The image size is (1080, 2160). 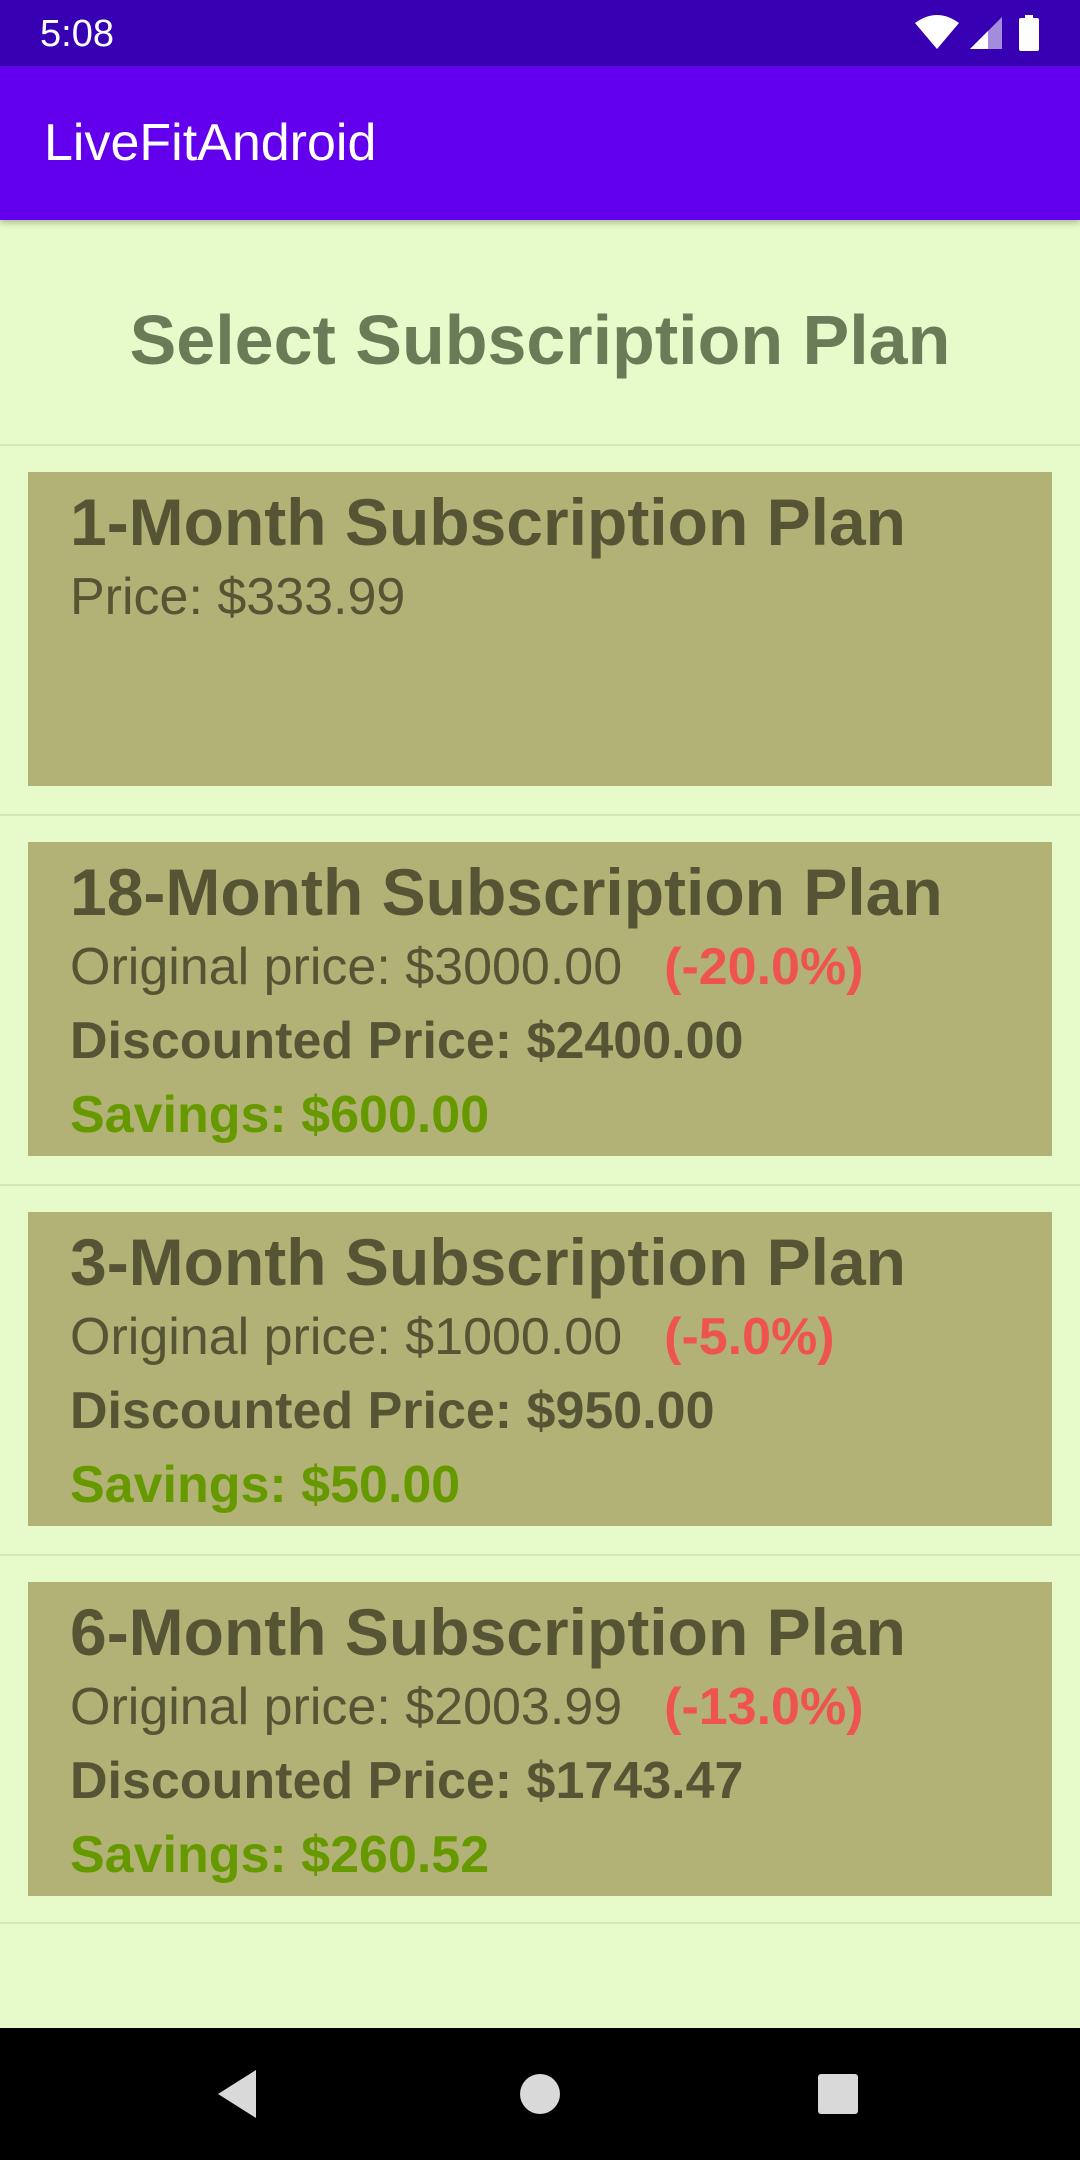 What do you see at coordinates (764, 1707) in the screenshot?
I see `discount-percent: (-13.0%)` at bounding box center [764, 1707].